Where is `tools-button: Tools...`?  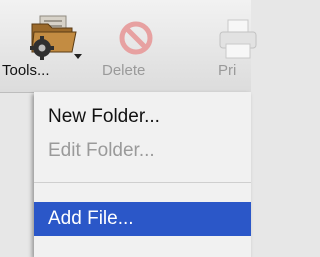 tools-button: Tools... is located at coordinates (45, 46).